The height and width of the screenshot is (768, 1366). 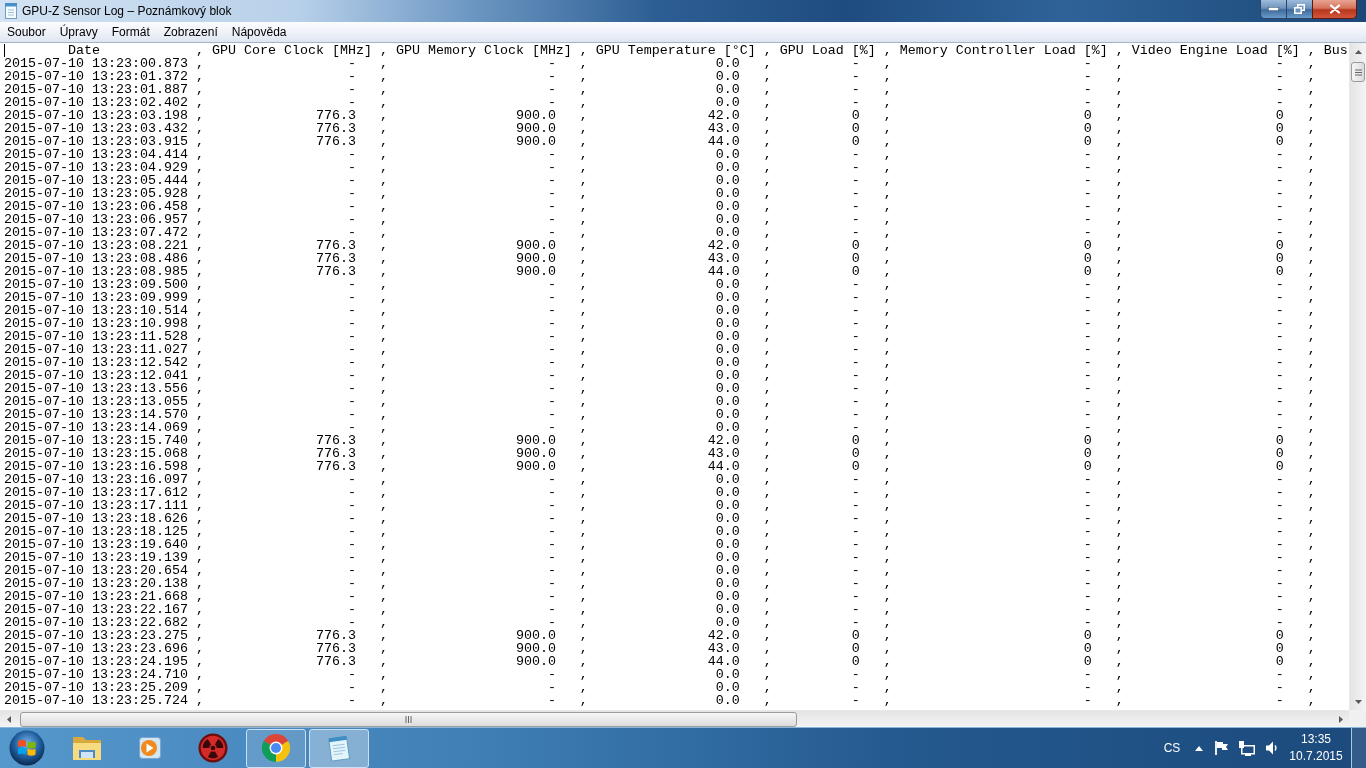 I want to click on menu-item: Soubor, so click(x=26, y=32).